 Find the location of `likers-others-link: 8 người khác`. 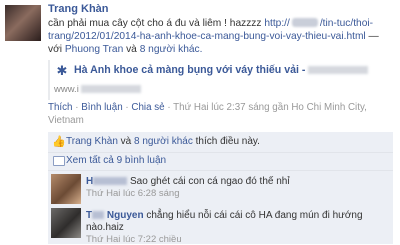

likers-others-link: 8 người khác is located at coordinates (163, 141).